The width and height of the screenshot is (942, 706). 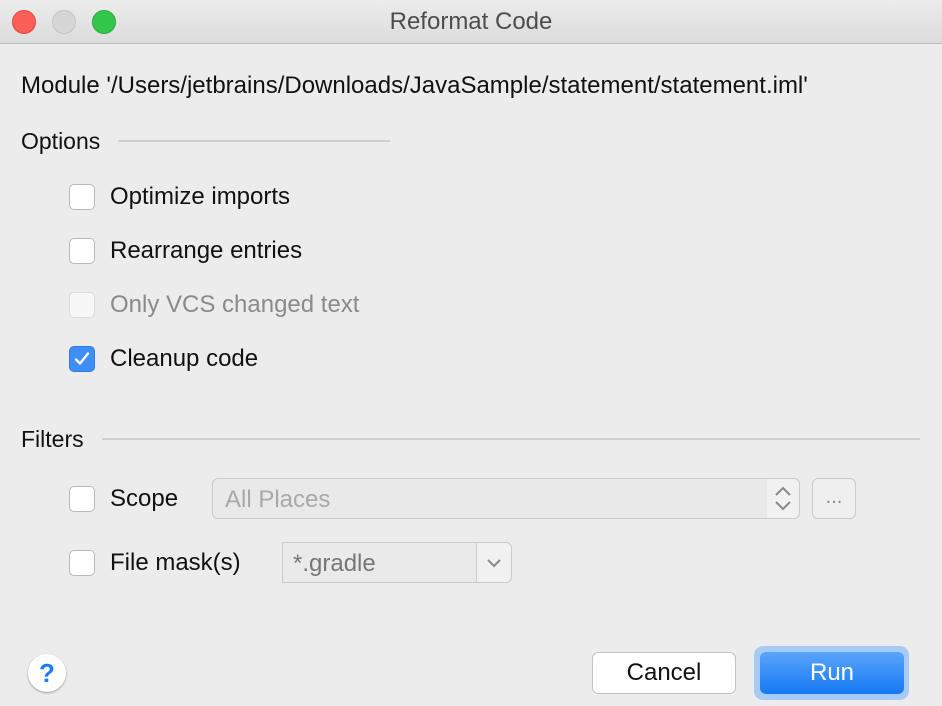 What do you see at coordinates (82, 251) in the screenshot?
I see `rearrange-entries-checkbox` at bounding box center [82, 251].